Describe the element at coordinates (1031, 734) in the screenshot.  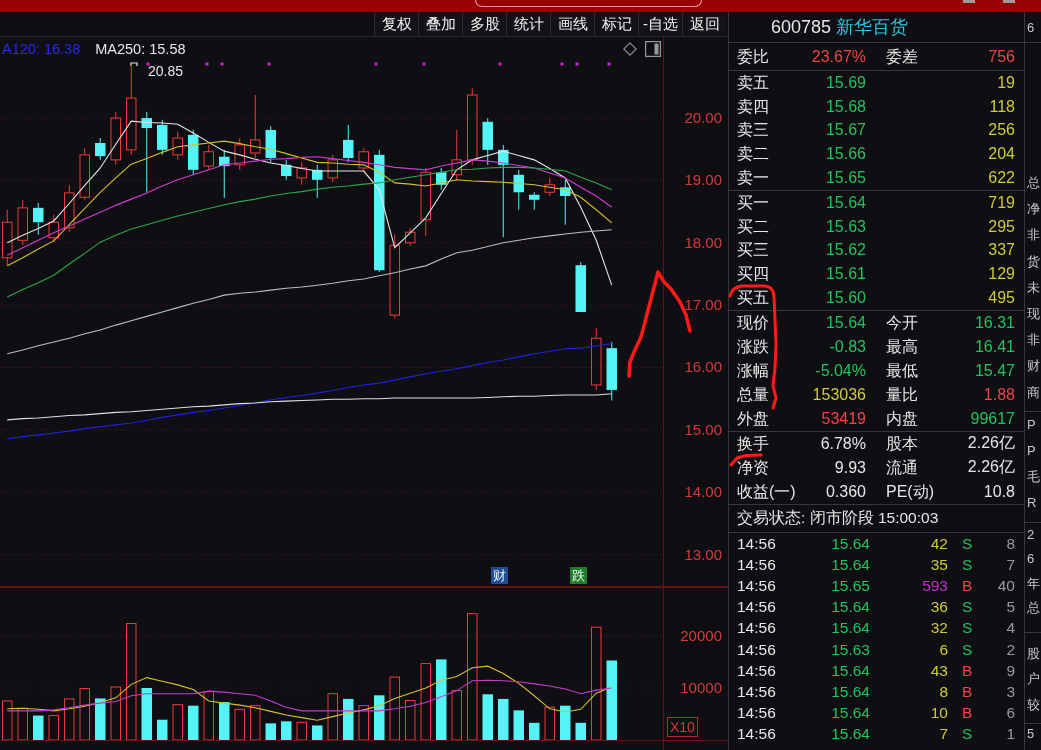
I see `cut-off-label: 5` at that location.